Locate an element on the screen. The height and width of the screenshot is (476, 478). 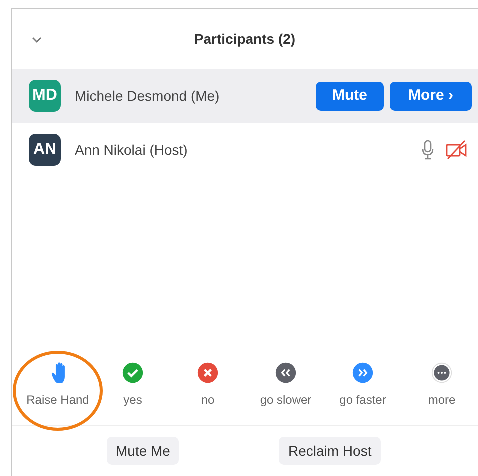
mute-button: Mute is located at coordinates (350, 96).